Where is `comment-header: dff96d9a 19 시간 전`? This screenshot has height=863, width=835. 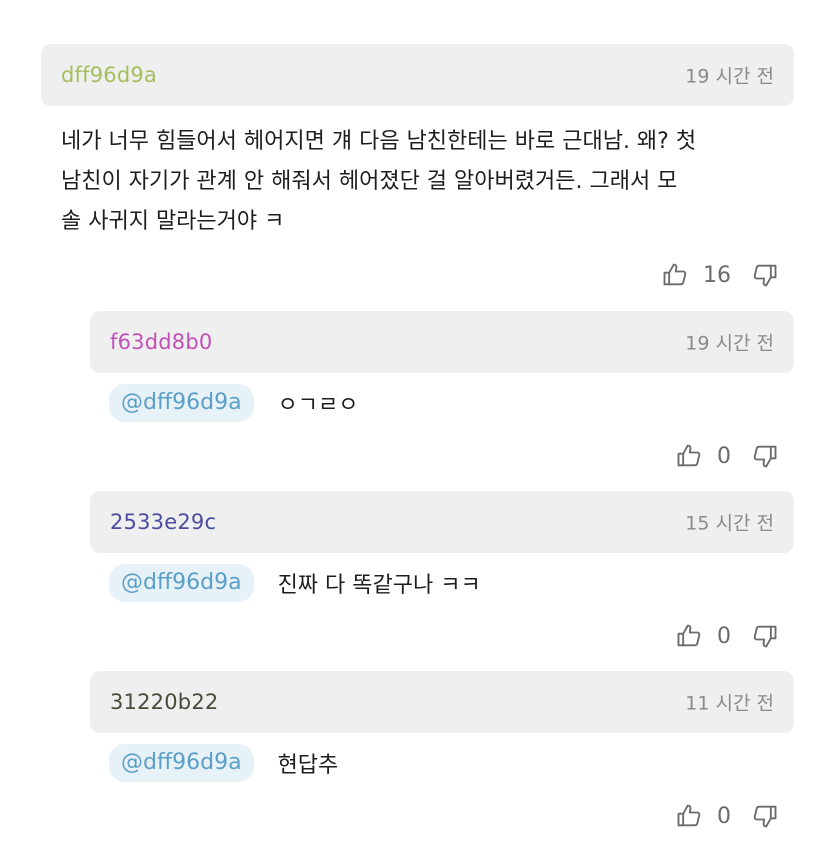 comment-header: dff96d9a 19 시간 전 is located at coordinates (417, 75).